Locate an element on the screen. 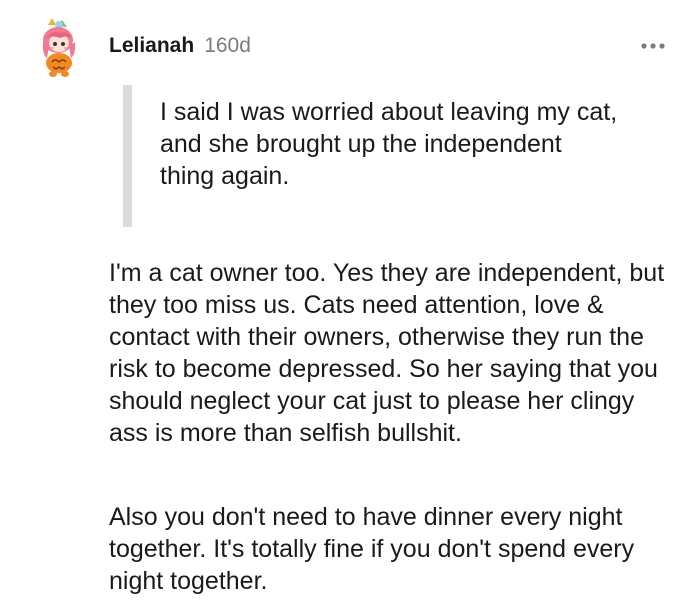 Image resolution: width=700 pixels, height=616 pixels. ellipsis-horizontal-icon is located at coordinates (653, 46).